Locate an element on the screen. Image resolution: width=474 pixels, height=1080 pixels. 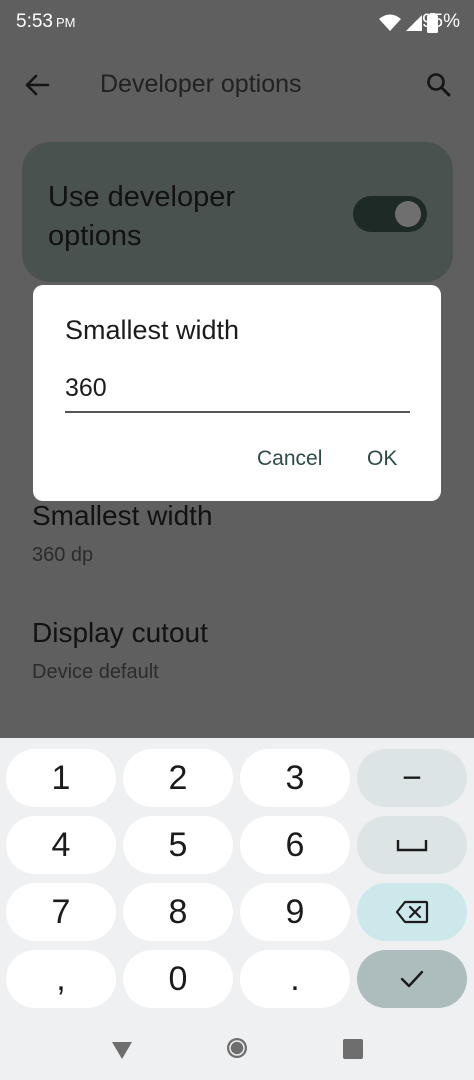
status-bar: 5:53 PM 95% is located at coordinates (237, 24).